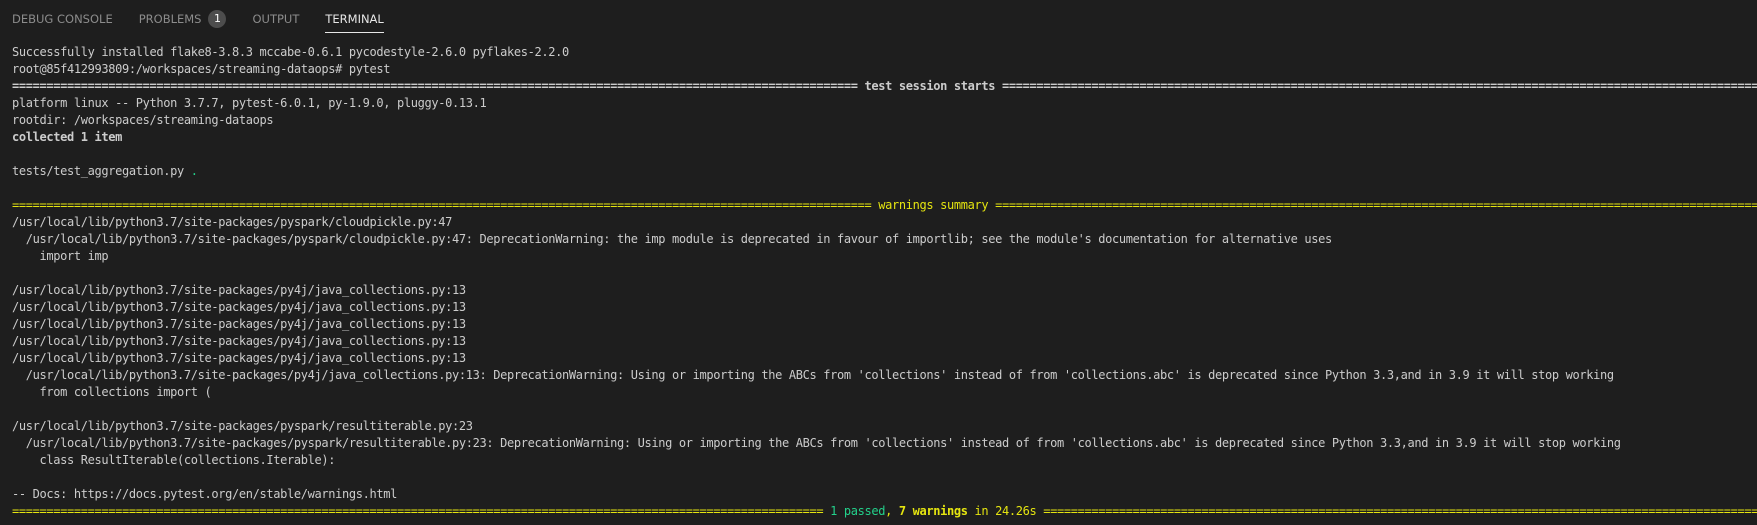 The width and height of the screenshot is (1757, 525). Describe the element at coordinates (930, 86) in the screenshot. I see `session-title: test session starts` at that location.